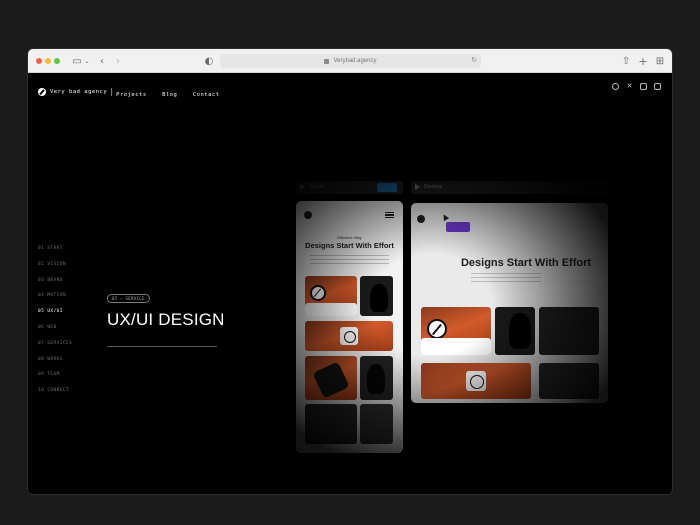 The image size is (700, 525). I want to click on brand-logo-icon, so click(42, 92).